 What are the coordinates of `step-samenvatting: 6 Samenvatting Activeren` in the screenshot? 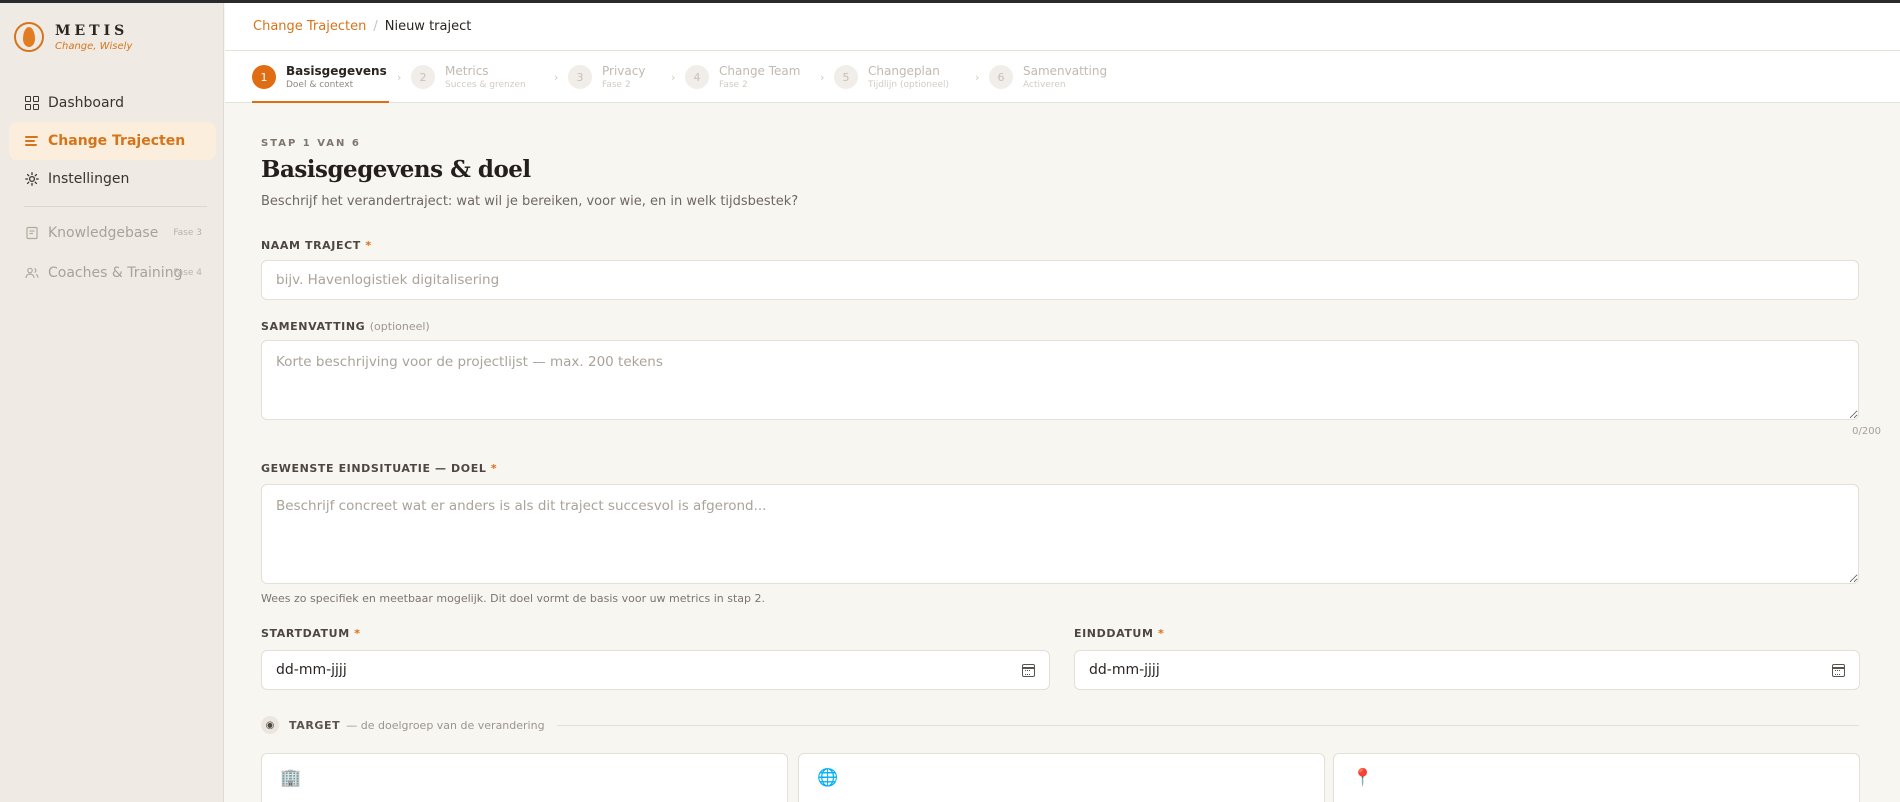 It's located at (1048, 77).